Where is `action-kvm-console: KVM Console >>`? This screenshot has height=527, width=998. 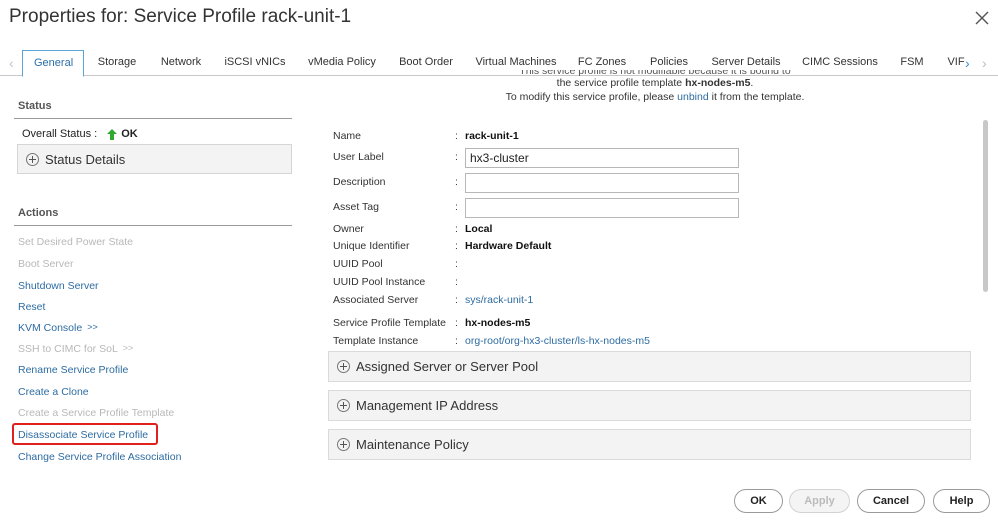 action-kvm-console: KVM Console >> is located at coordinates (58, 328).